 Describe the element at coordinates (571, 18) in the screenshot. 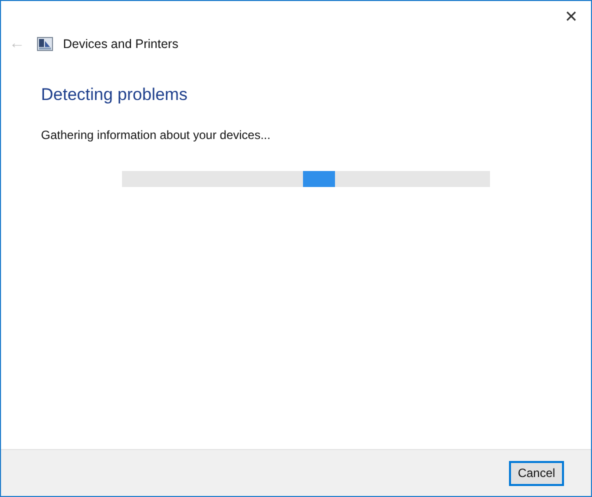

I see `close-button: ✕` at that location.